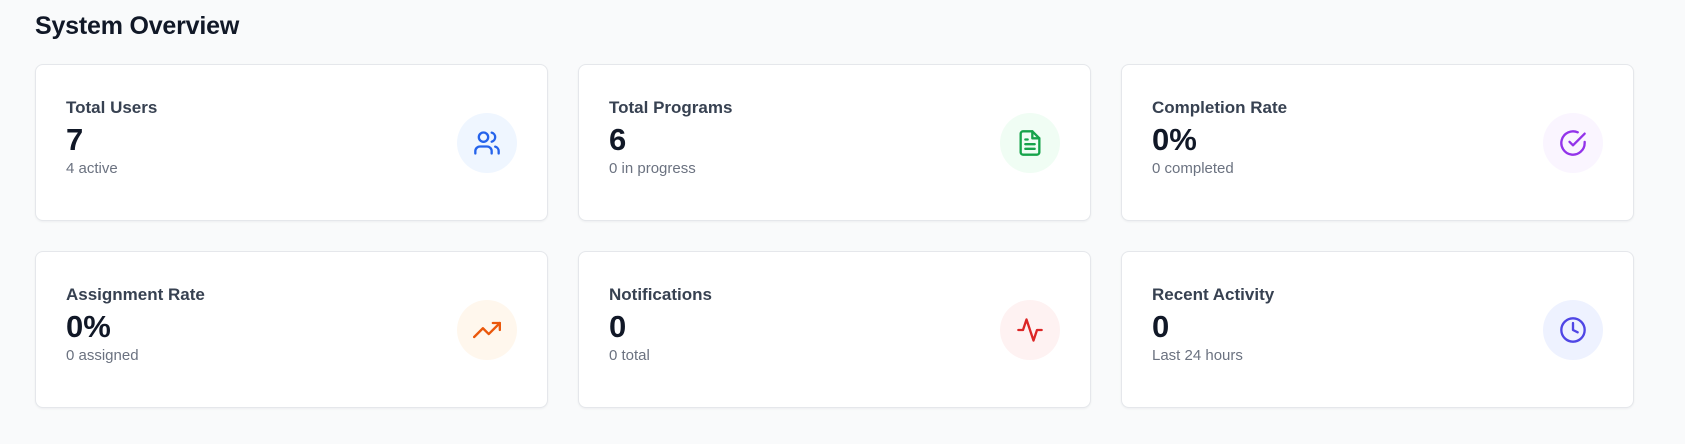  Describe the element at coordinates (75, 139) in the screenshot. I see `card-value: 7` at that location.